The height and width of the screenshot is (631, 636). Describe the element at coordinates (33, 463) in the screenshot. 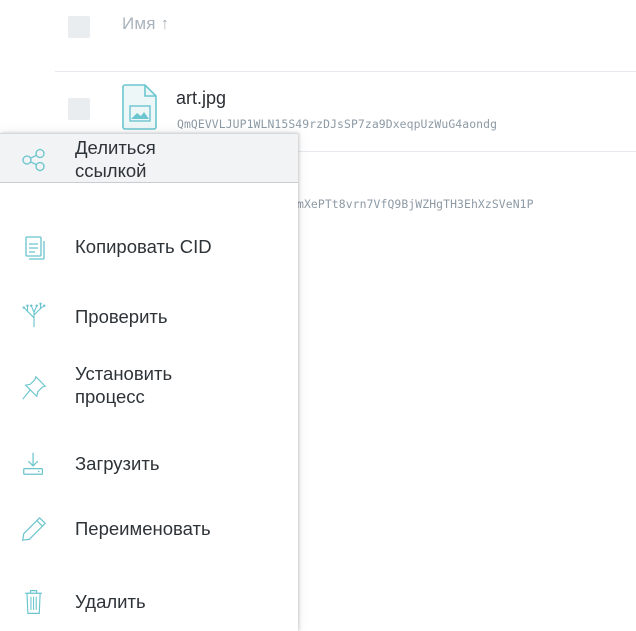

I see `download-icon` at that location.